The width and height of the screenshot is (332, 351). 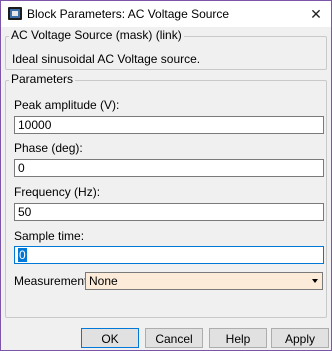 I want to click on close-icon: ✕, so click(x=316, y=14).